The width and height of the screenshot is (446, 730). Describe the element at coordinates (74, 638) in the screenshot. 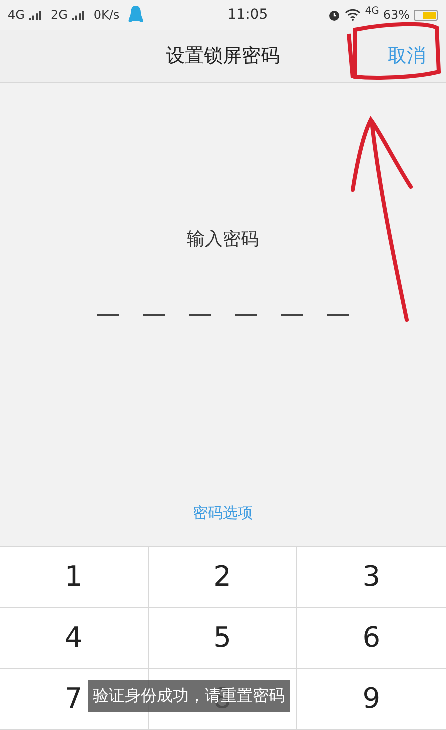

I see `keypad-key: 4` at that location.